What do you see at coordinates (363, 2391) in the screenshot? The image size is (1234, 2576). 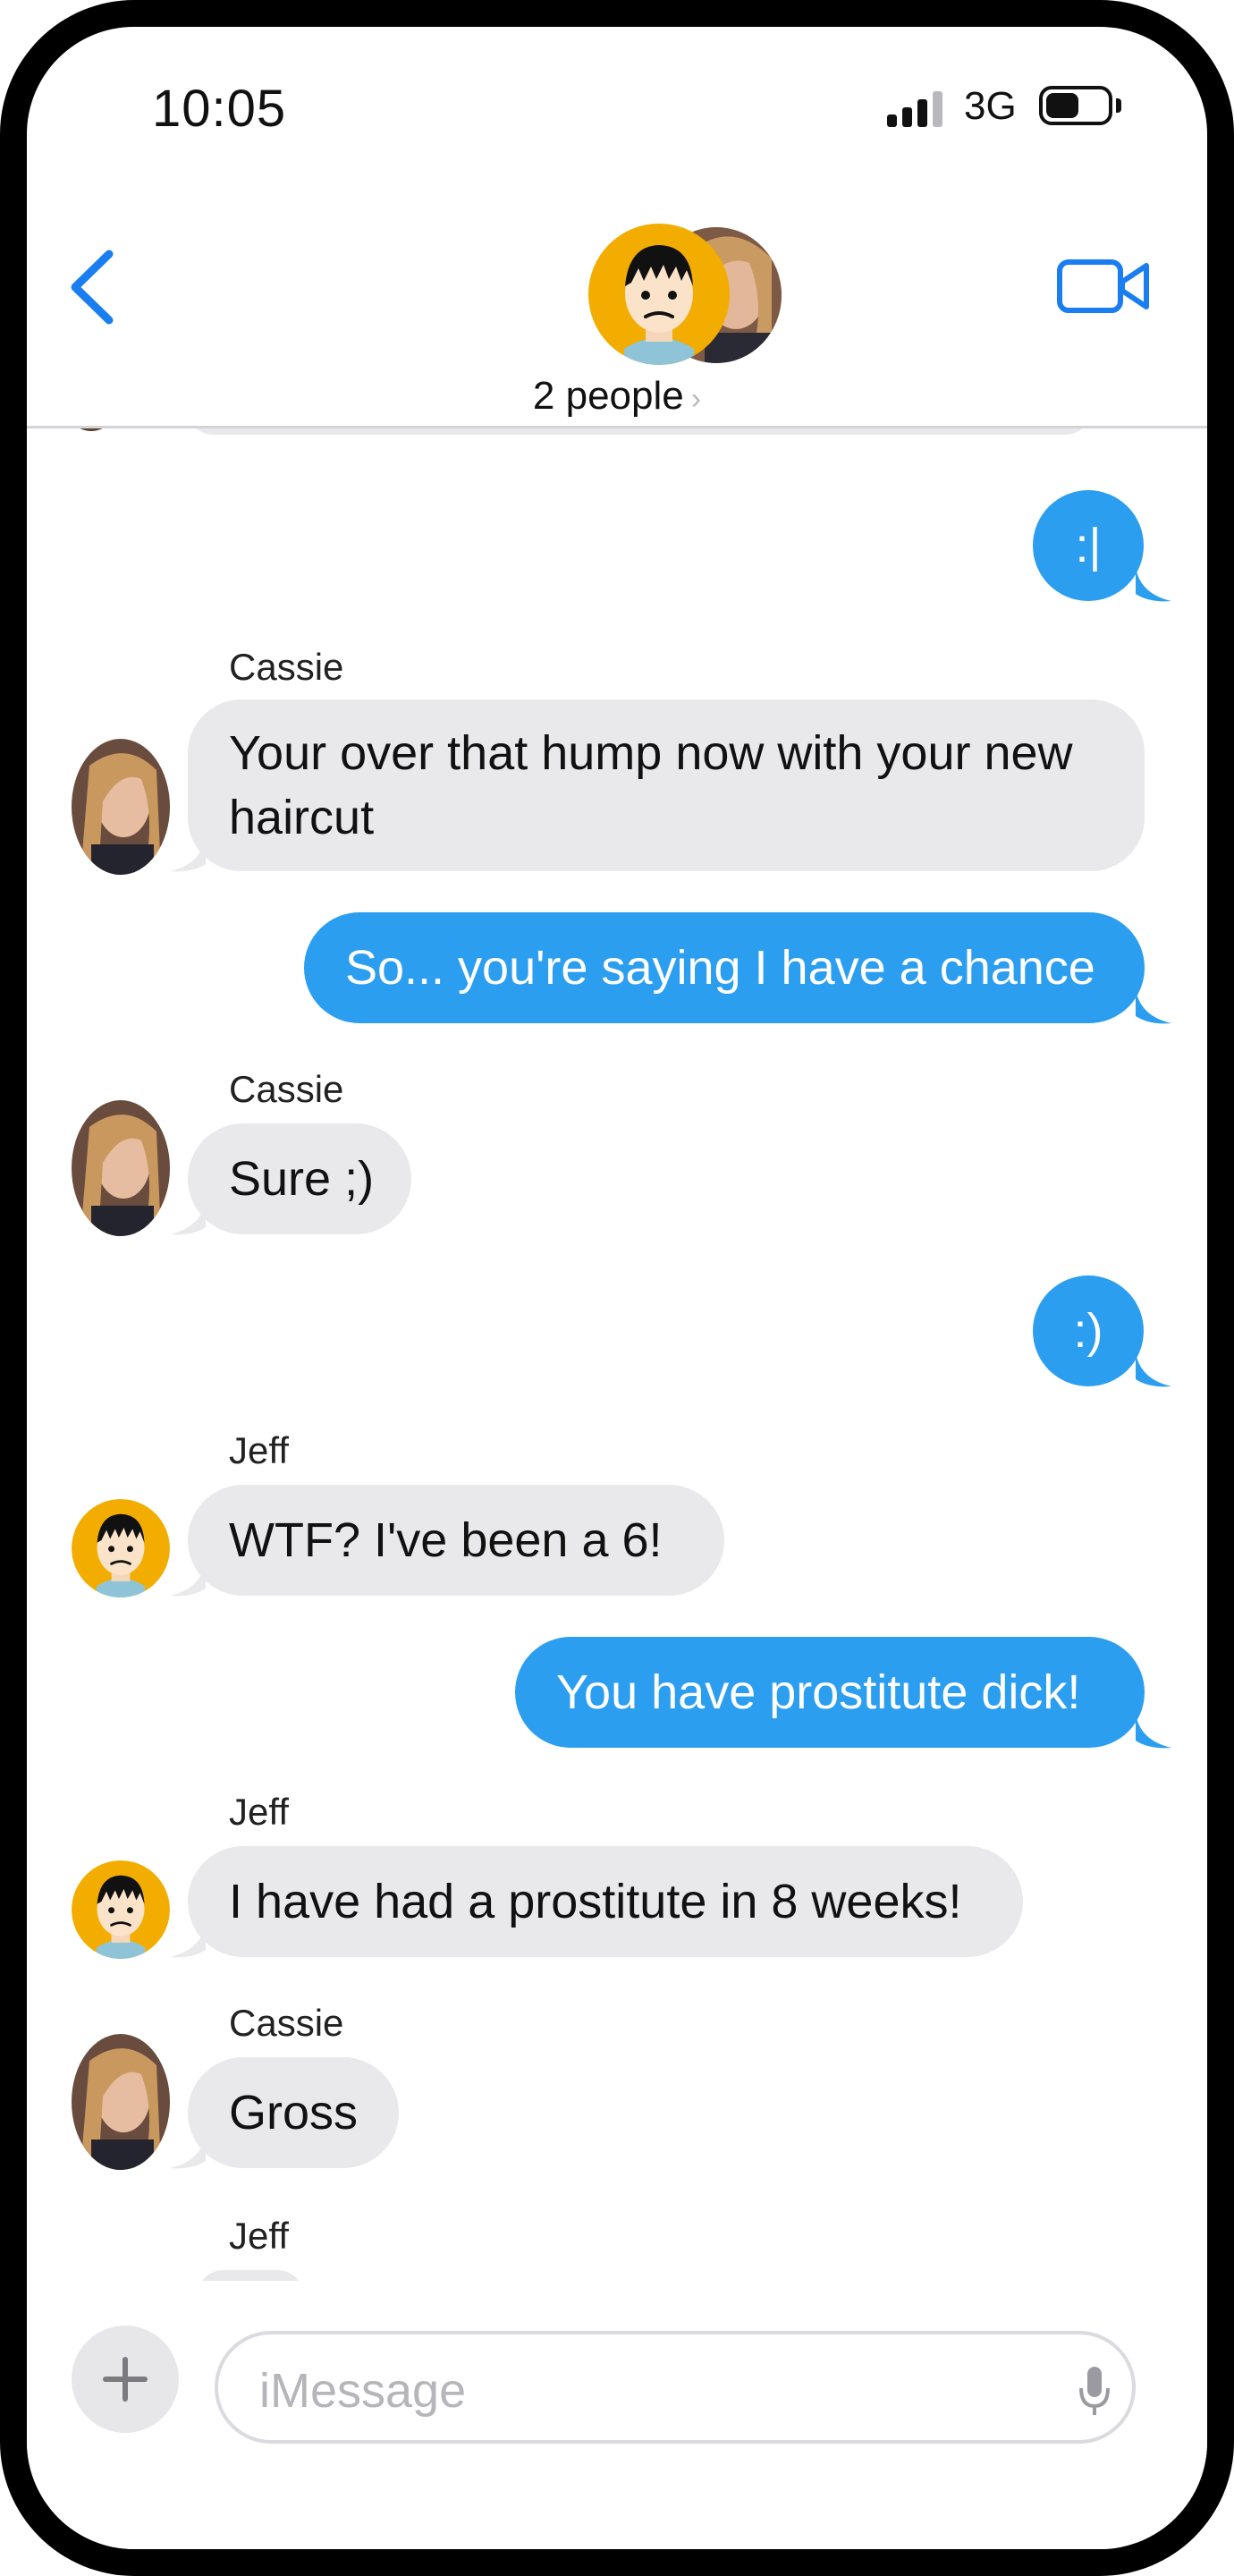 I see `message-placeholder: iMessage` at bounding box center [363, 2391].